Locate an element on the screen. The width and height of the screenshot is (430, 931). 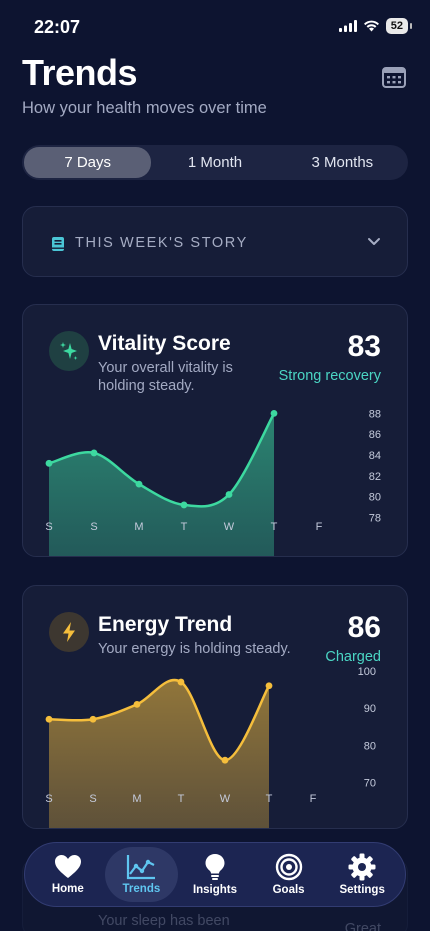
calendar-icon is located at coordinates (394, 77).